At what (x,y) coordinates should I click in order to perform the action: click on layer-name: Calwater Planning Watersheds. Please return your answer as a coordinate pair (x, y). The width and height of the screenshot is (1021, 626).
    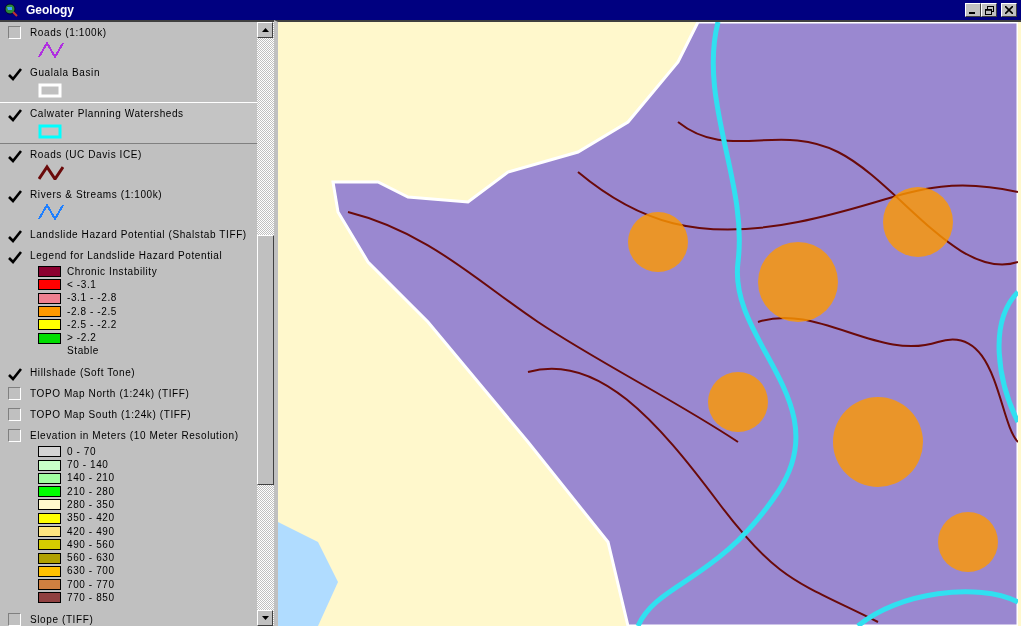
    Looking at the image, I should click on (107, 113).